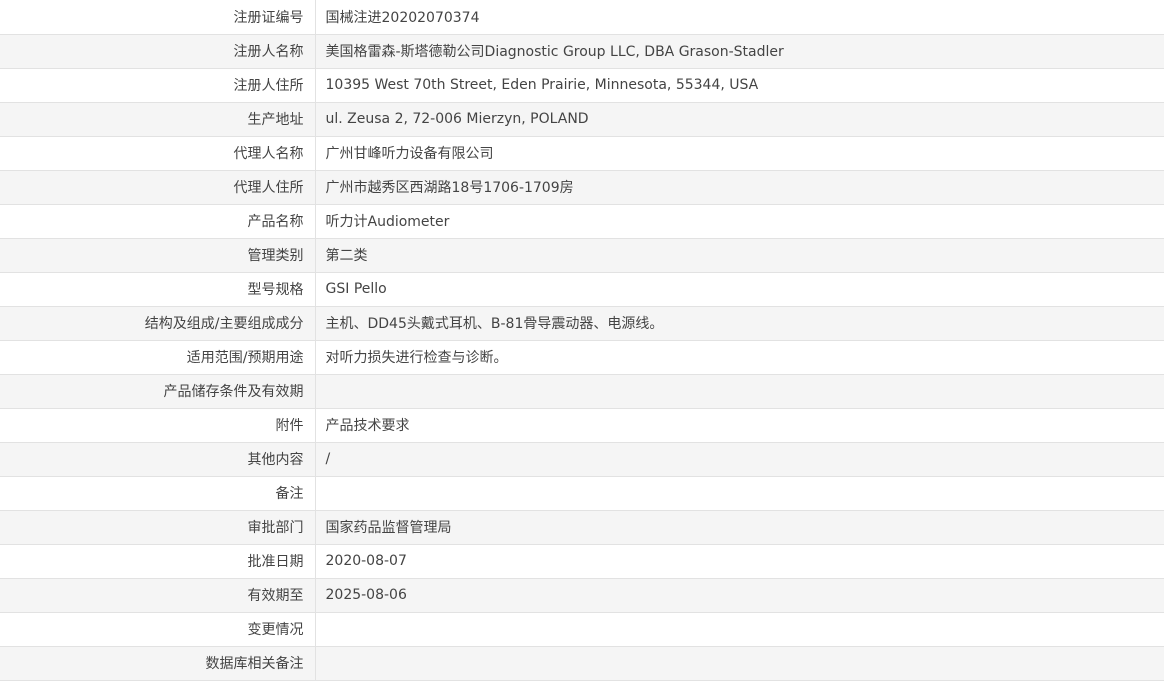  Describe the element at coordinates (740, 119) in the screenshot. I see `value-production-address: ul. Zeusa 2, 72-006 Mierzyn, POLAND` at that location.